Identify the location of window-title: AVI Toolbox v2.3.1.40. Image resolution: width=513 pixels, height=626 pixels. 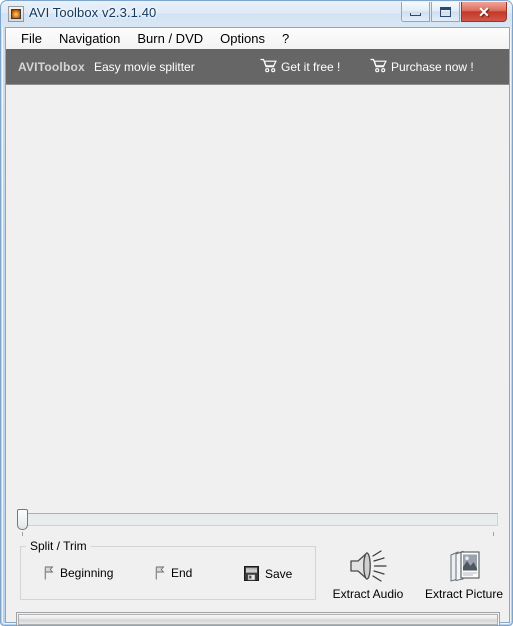
(93, 12).